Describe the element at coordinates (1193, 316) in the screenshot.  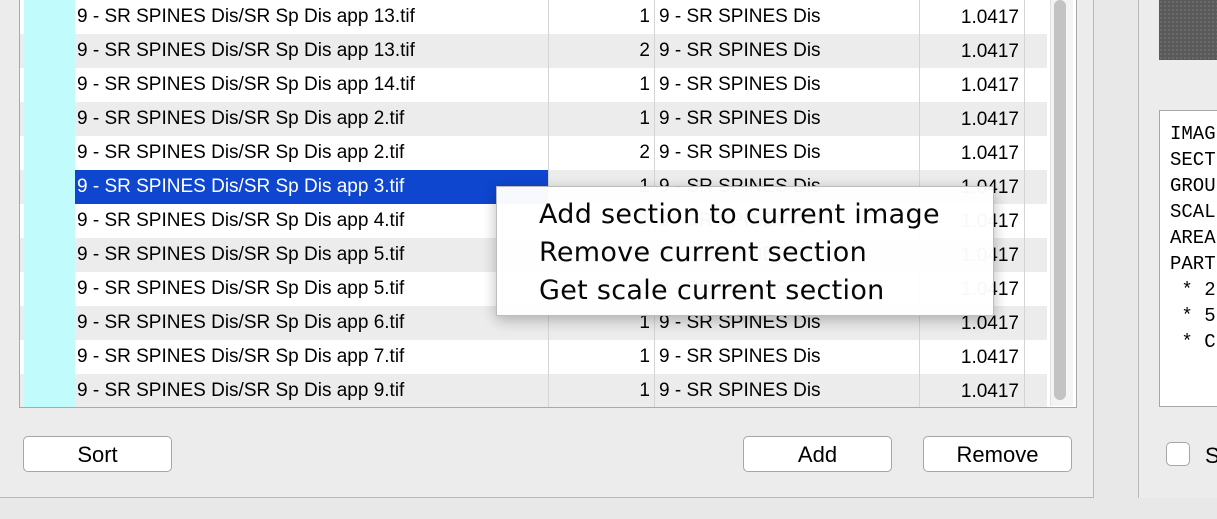
I see `info-line: * 5` at that location.